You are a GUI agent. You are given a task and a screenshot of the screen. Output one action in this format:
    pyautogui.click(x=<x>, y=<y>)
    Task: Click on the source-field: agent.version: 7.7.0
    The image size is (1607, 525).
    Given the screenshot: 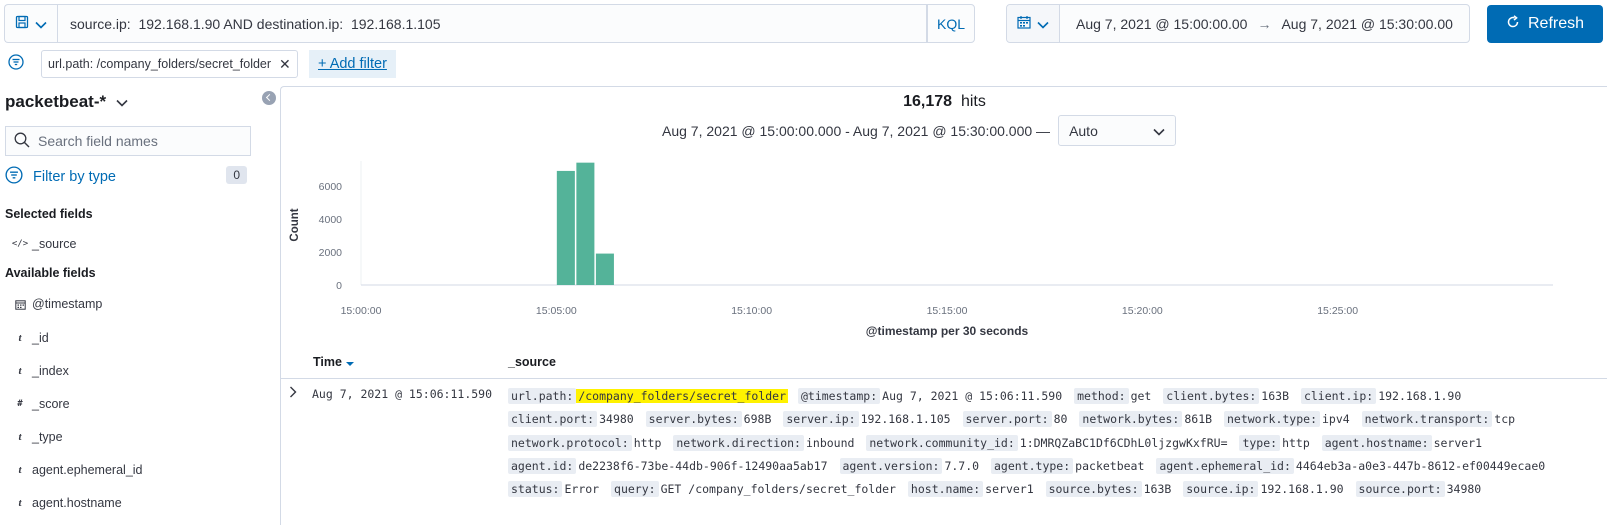 What is the action you would take?
    pyautogui.click(x=910, y=465)
    